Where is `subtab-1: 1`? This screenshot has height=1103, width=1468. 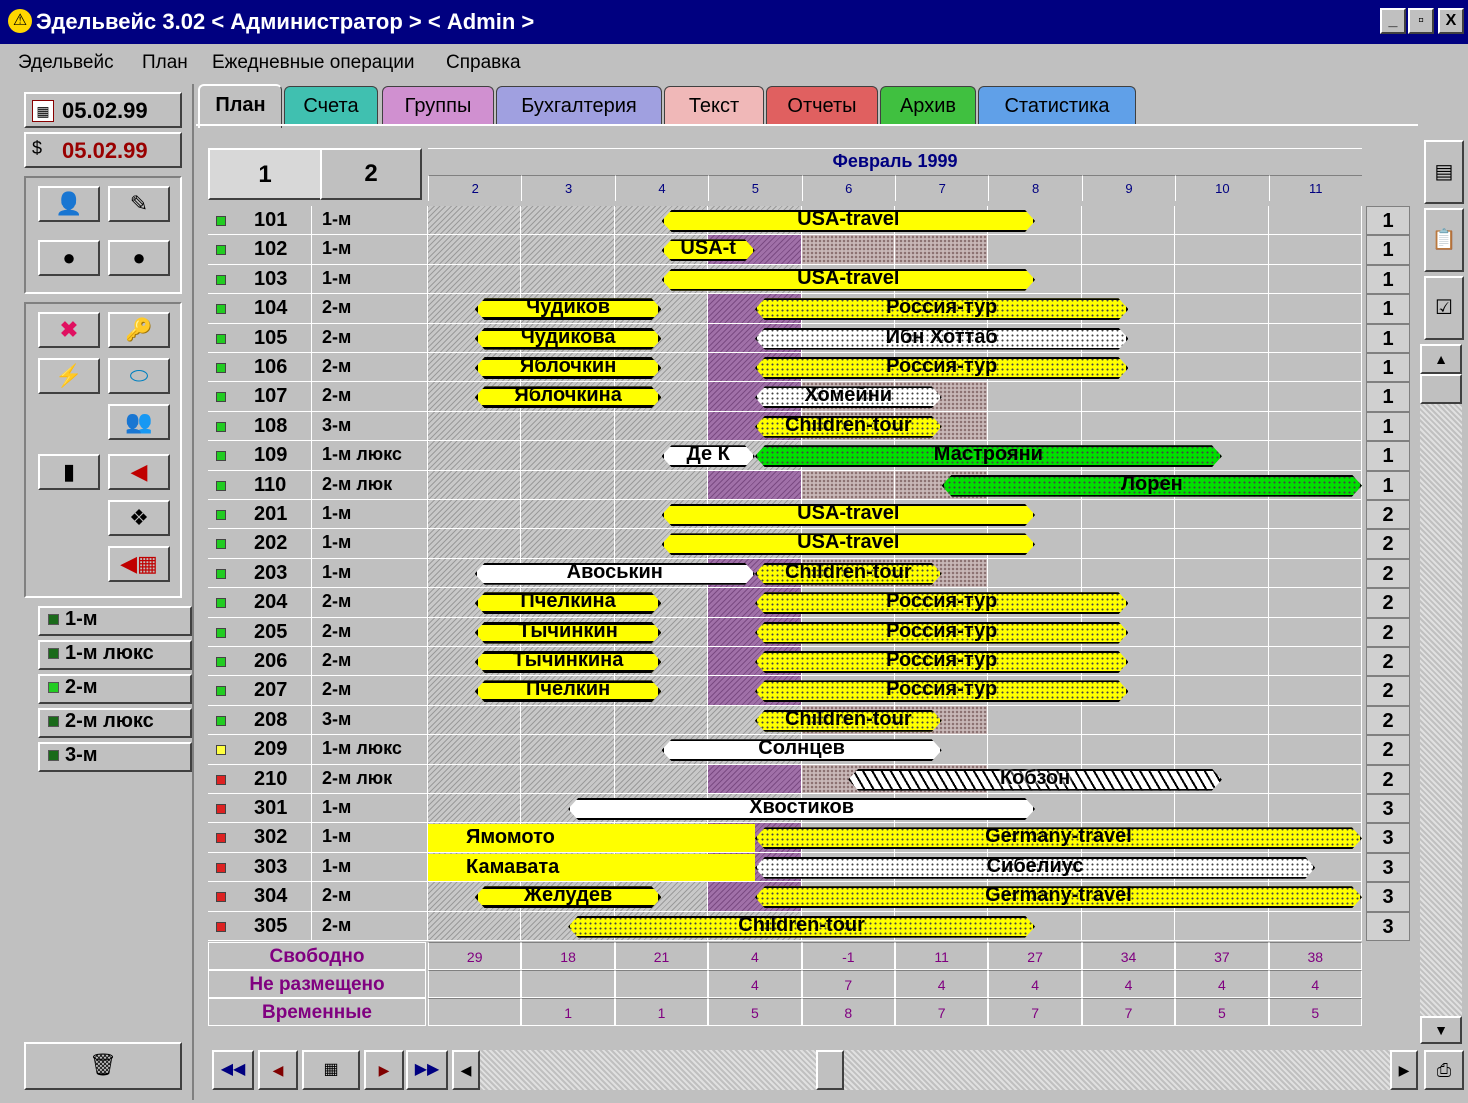
subtab-1: 1 is located at coordinates (265, 174).